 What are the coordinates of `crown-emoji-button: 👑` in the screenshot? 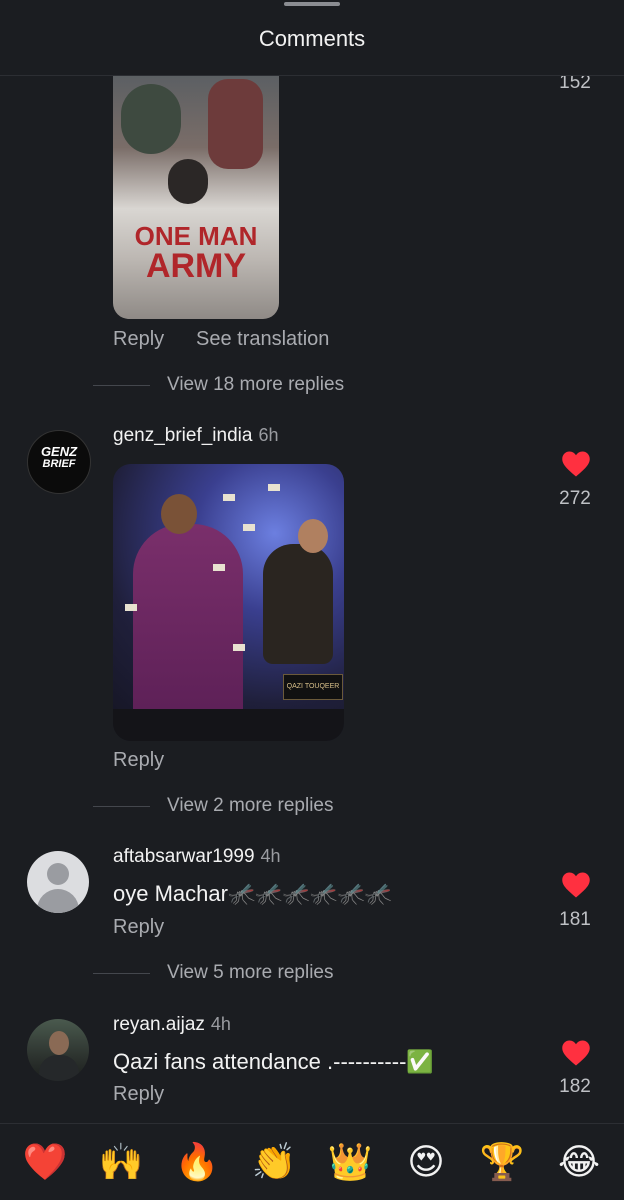 It's located at (350, 1163).